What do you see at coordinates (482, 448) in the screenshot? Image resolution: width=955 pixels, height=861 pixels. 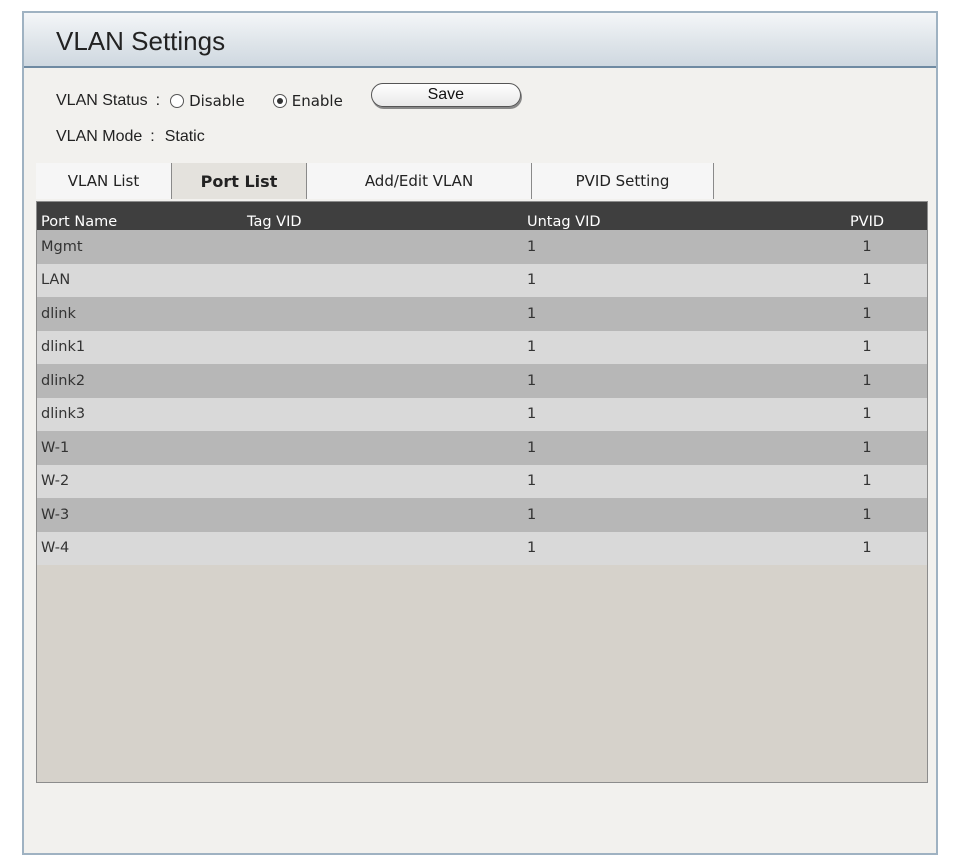 I see `table-row: W-1 1 1` at bounding box center [482, 448].